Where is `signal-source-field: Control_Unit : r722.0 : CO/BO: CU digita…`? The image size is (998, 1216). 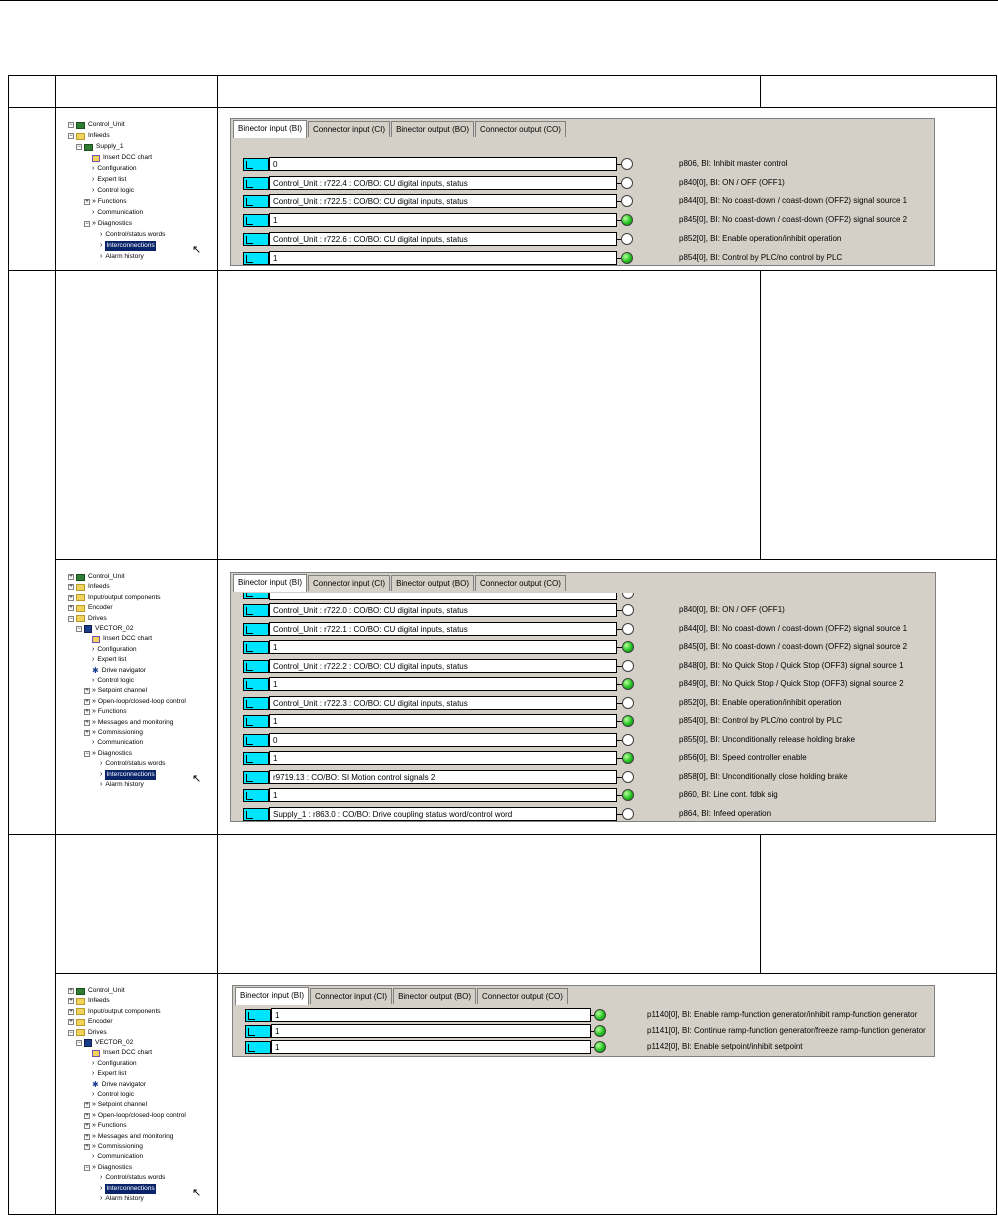
signal-source-field: Control_Unit : r722.0 : CO/BO: CU digita… is located at coordinates (443, 610).